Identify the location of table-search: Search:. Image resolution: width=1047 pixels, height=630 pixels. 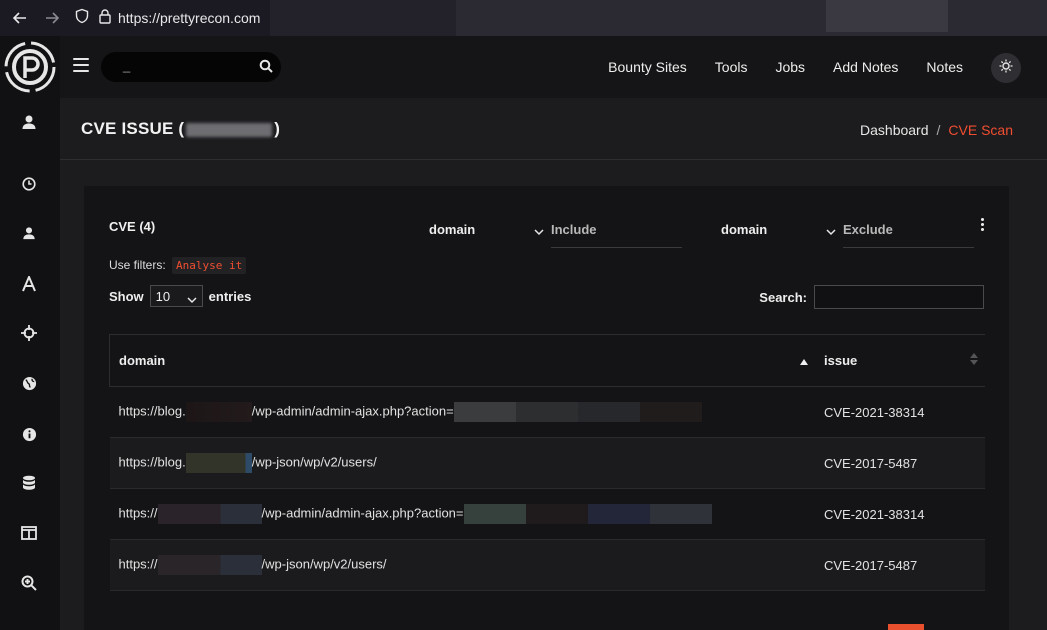
(871, 297).